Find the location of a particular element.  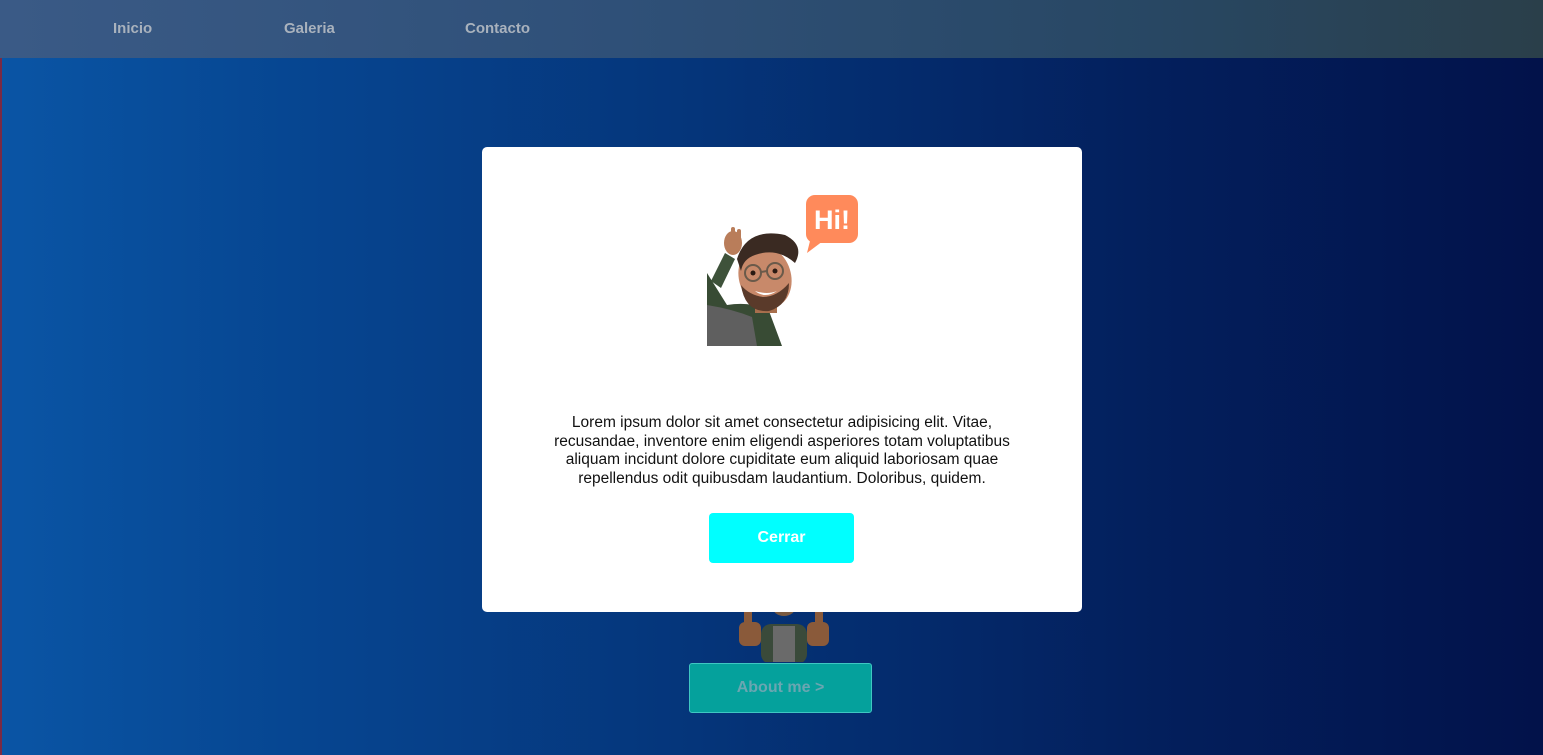

nav-link-galeria: Galeria is located at coordinates (309, 28).